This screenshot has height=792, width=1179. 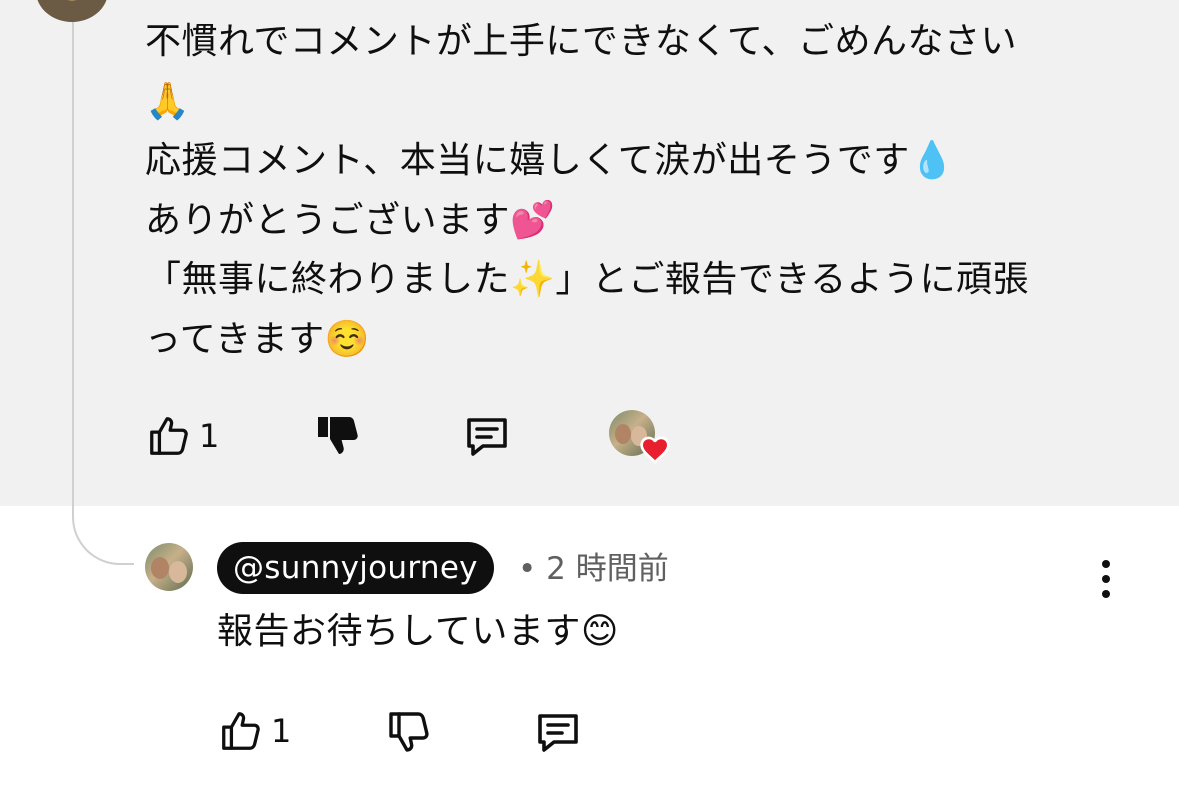 I want to click on comment-timestamp: 2 時間前, so click(x=607, y=569).